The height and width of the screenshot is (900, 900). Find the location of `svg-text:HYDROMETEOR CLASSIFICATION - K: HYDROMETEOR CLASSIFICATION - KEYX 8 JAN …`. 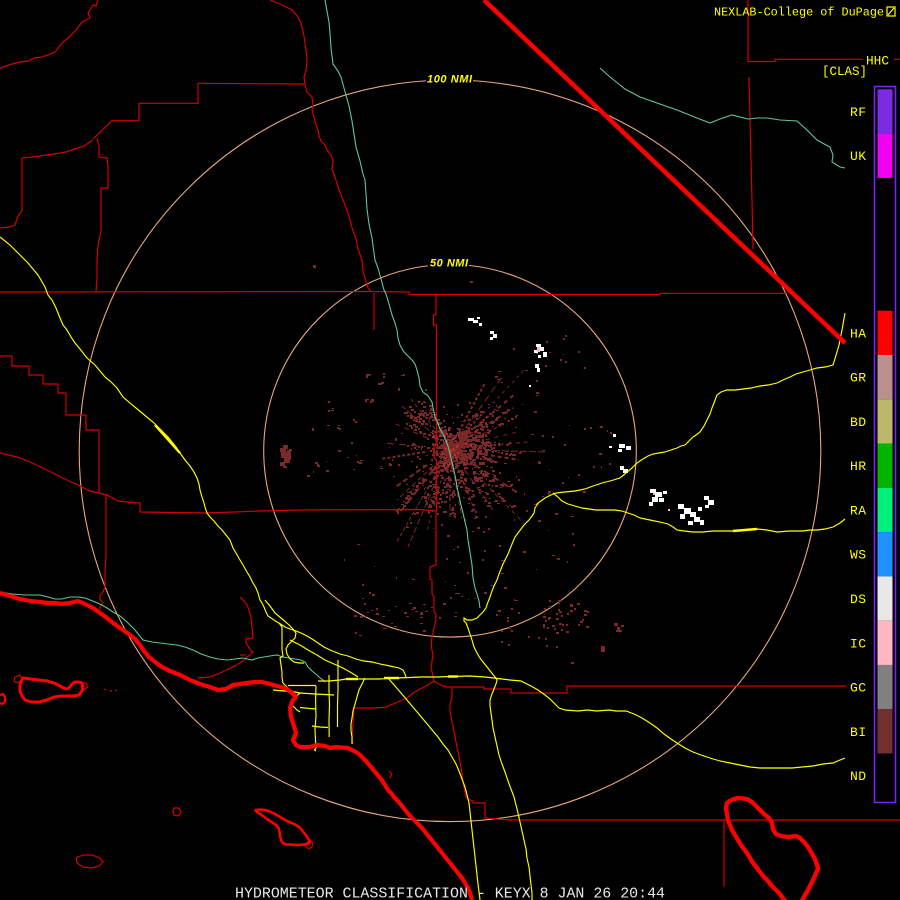

svg-text:HYDROMETEOR CLASSIFICATION - K: HYDROMETEOR CLASSIFICATION - KEYX 8 JAN … is located at coordinates (450, 893).